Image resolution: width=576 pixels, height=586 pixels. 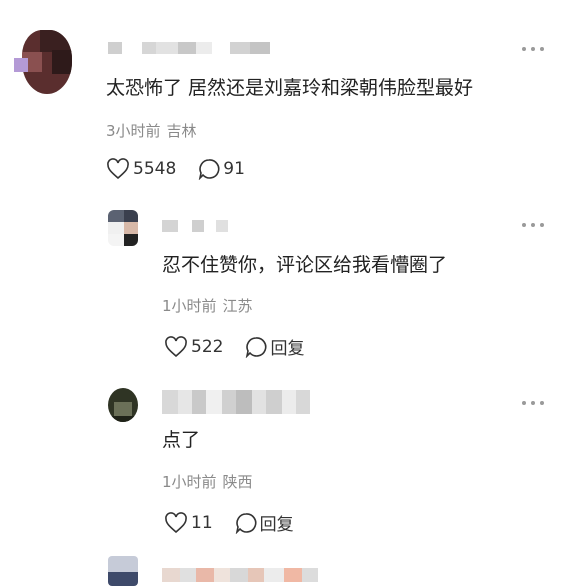 I want to click on comment-text: 太恐怖了 居然还是刘嘉玲和梁朝伟脸型最好, so click(x=290, y=88).